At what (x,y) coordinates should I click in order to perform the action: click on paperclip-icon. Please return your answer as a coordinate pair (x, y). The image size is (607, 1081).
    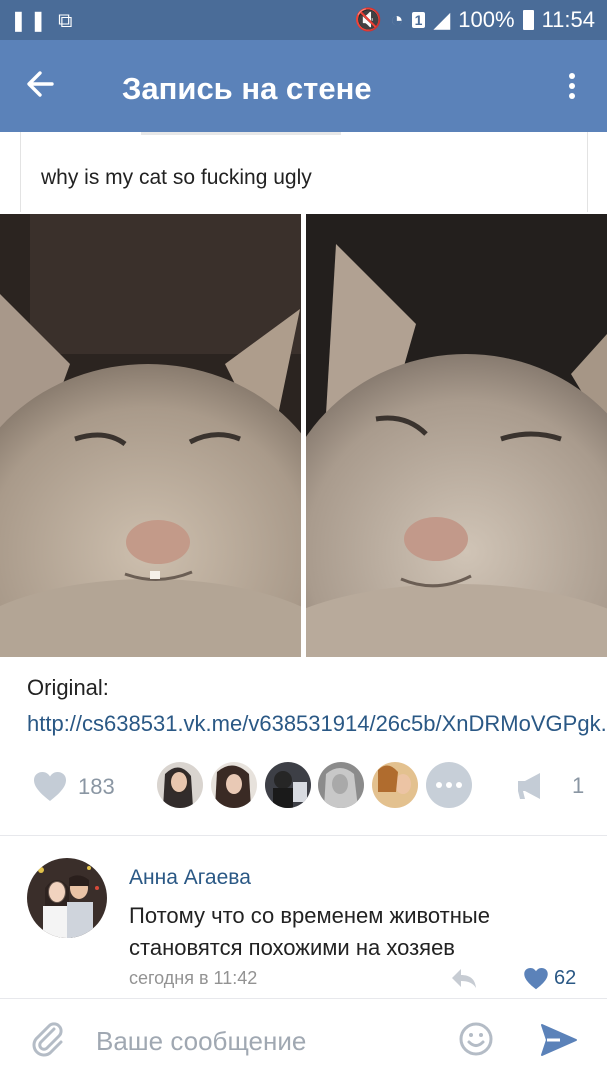
    Looking at the image, I should click on (48, 1039).